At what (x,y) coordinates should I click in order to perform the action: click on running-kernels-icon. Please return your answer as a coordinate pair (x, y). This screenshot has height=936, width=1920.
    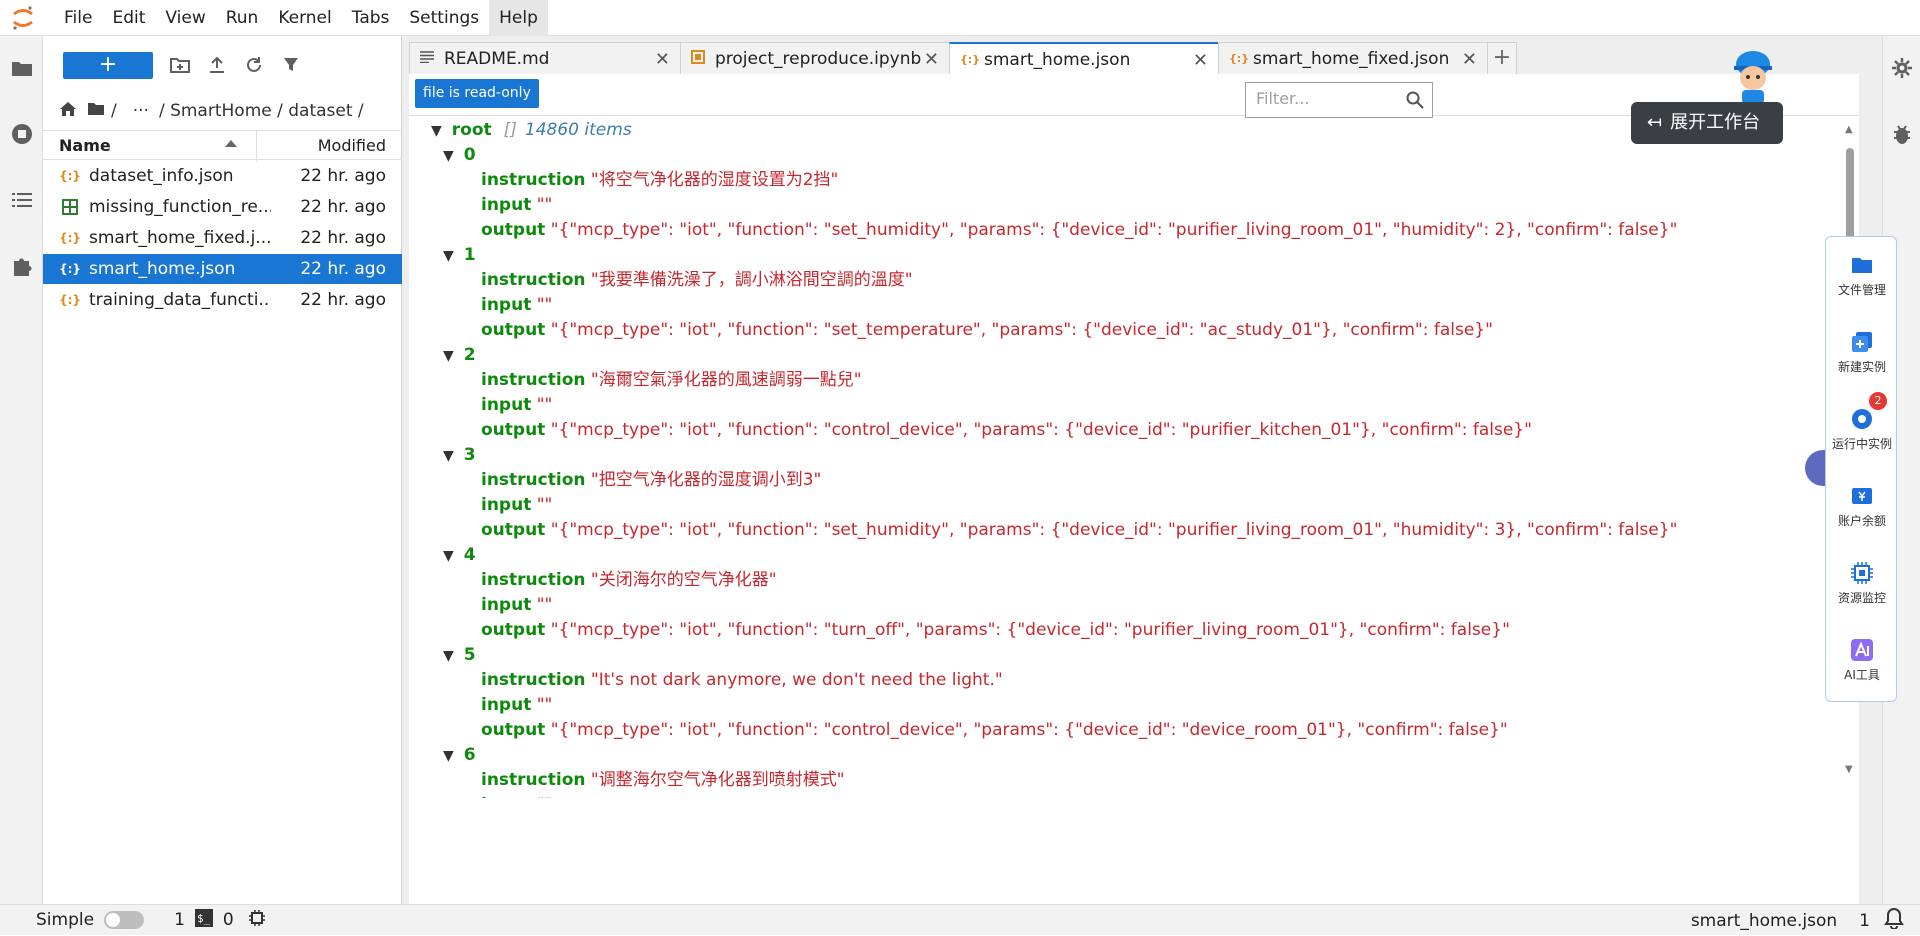
    Looking at the image, I should click on (22, 134).